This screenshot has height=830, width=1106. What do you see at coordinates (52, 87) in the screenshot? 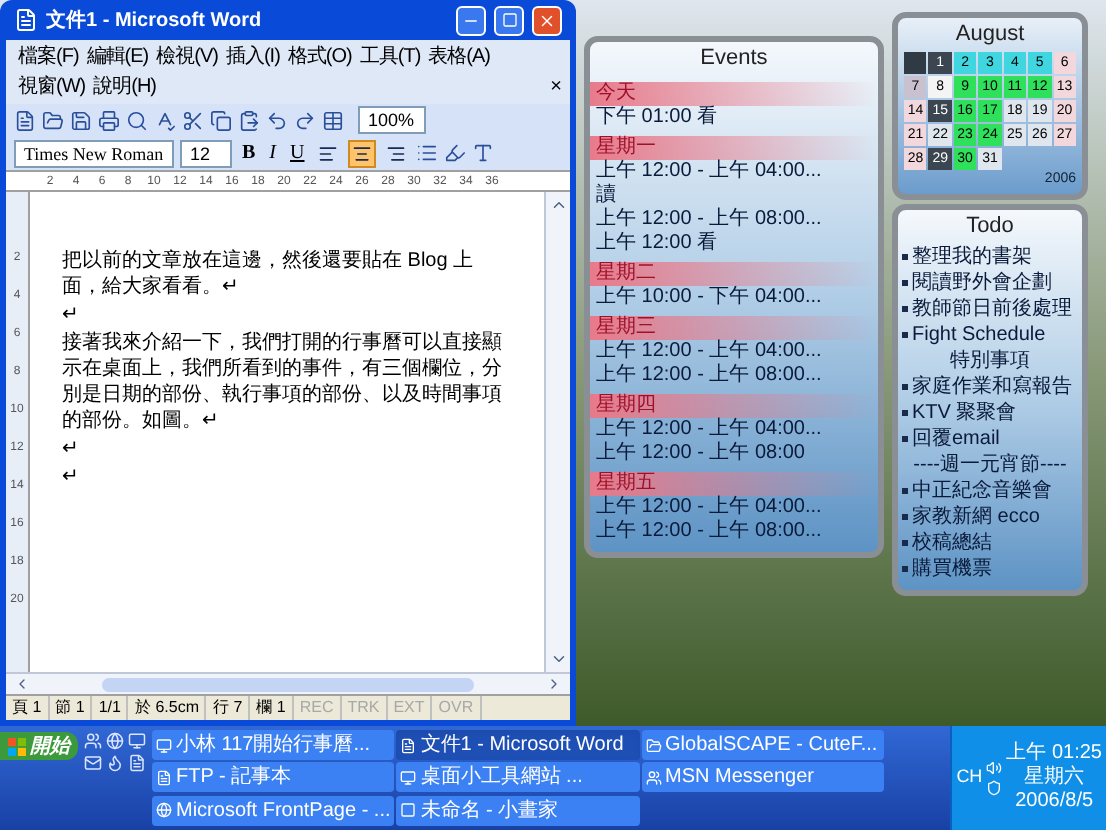
I see `menu-item: 視窗(W)` at bounding box center [52, 87].